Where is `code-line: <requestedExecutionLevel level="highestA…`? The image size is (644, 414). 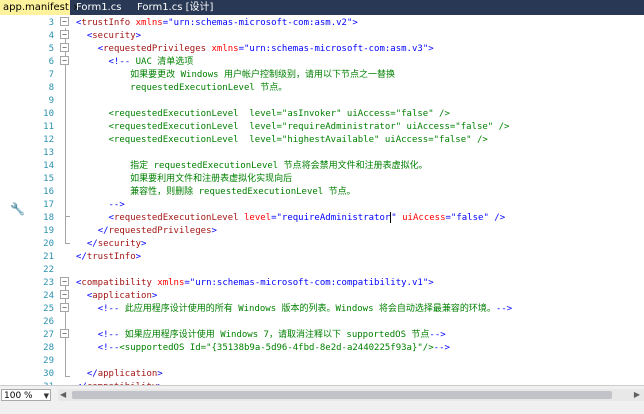
code-line: <requestedExecutionLevel level="highestA… is located at coordinates (282, 140).